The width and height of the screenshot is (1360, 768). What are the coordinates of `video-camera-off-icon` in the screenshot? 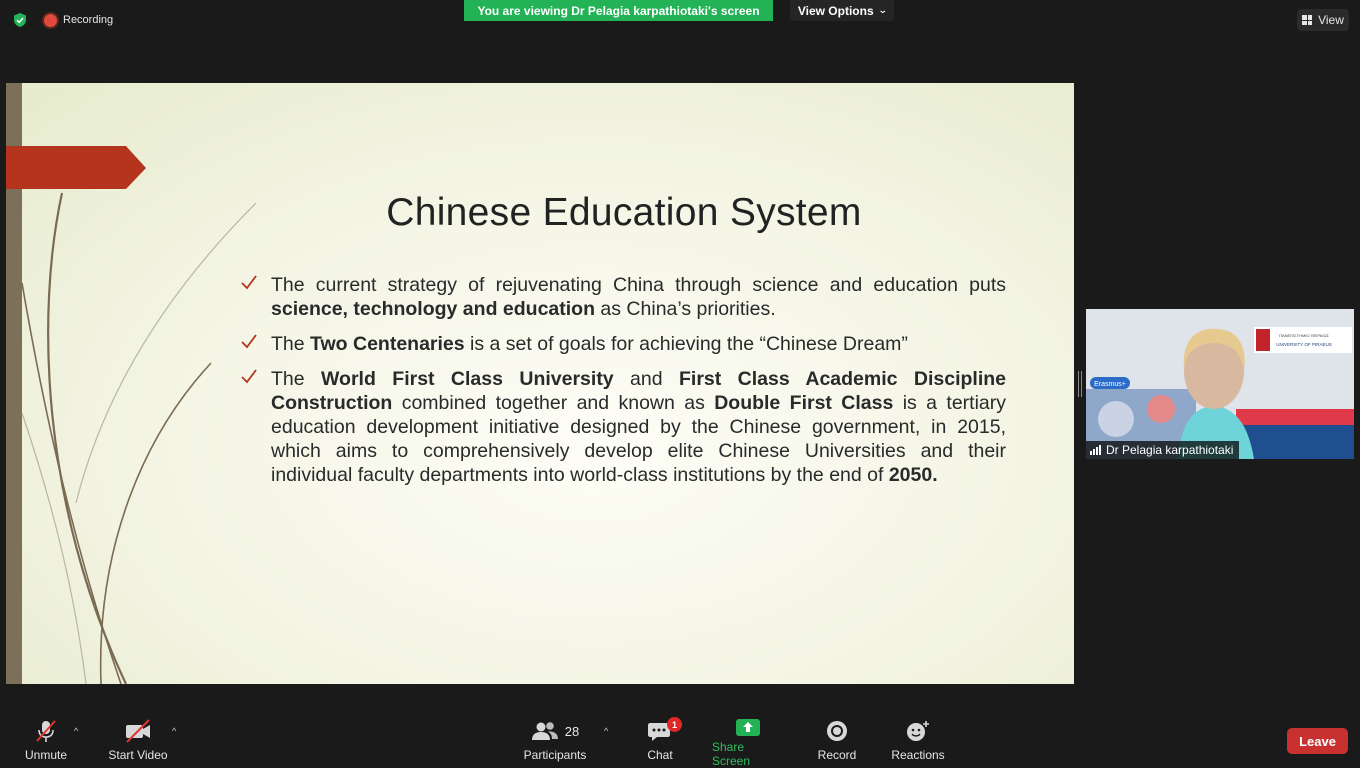 It's located at (138, 731).